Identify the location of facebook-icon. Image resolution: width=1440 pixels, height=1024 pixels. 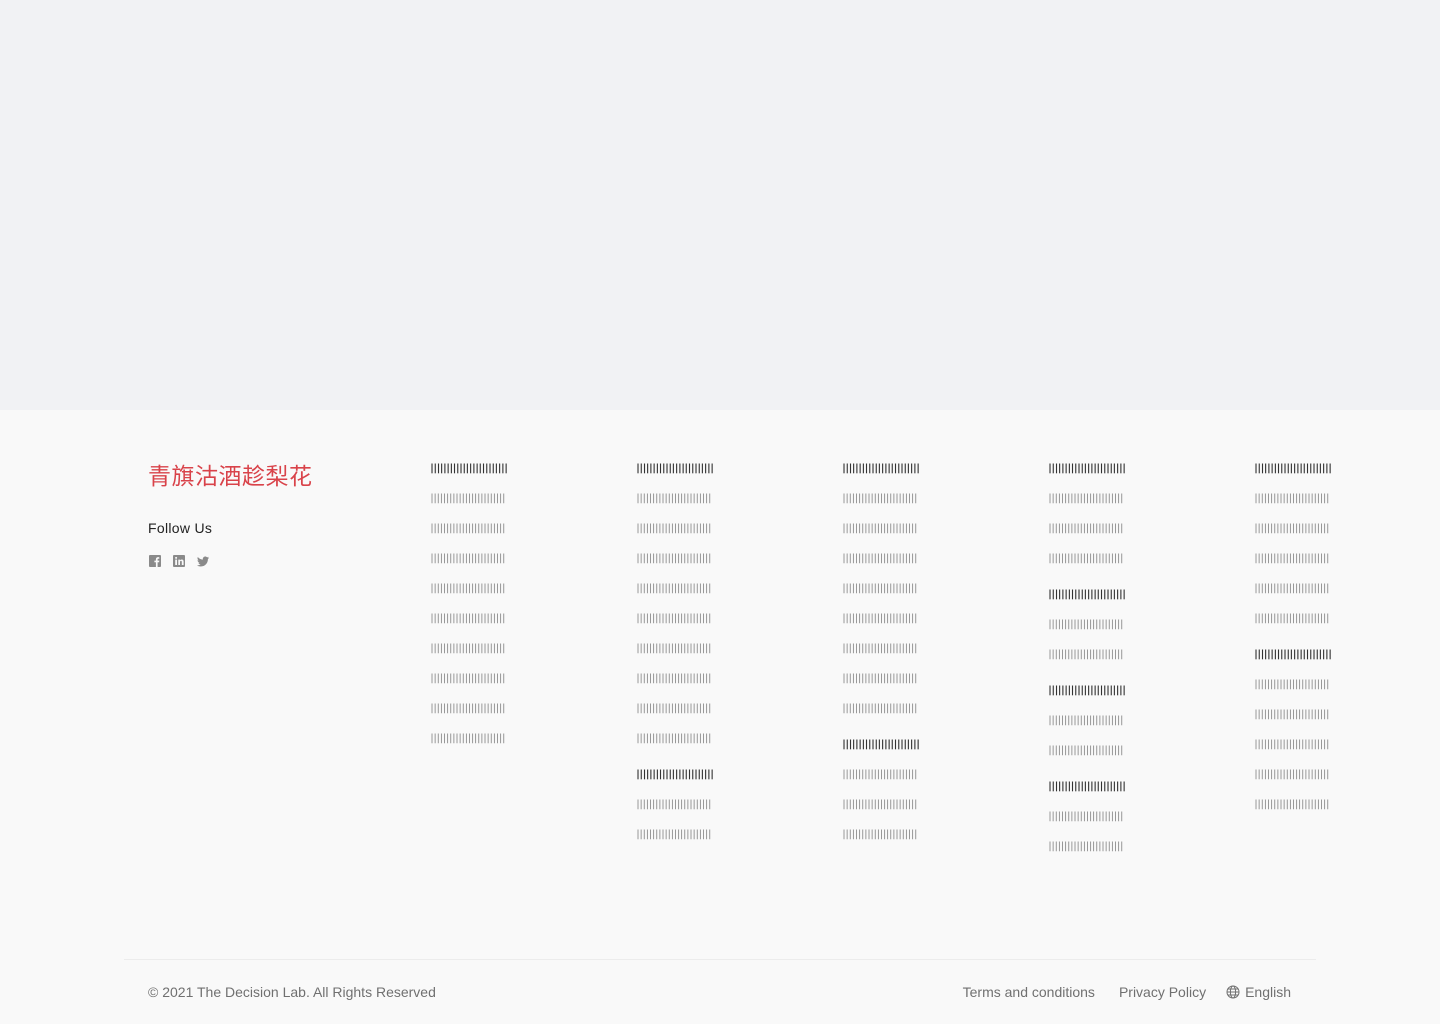
(155, 561).